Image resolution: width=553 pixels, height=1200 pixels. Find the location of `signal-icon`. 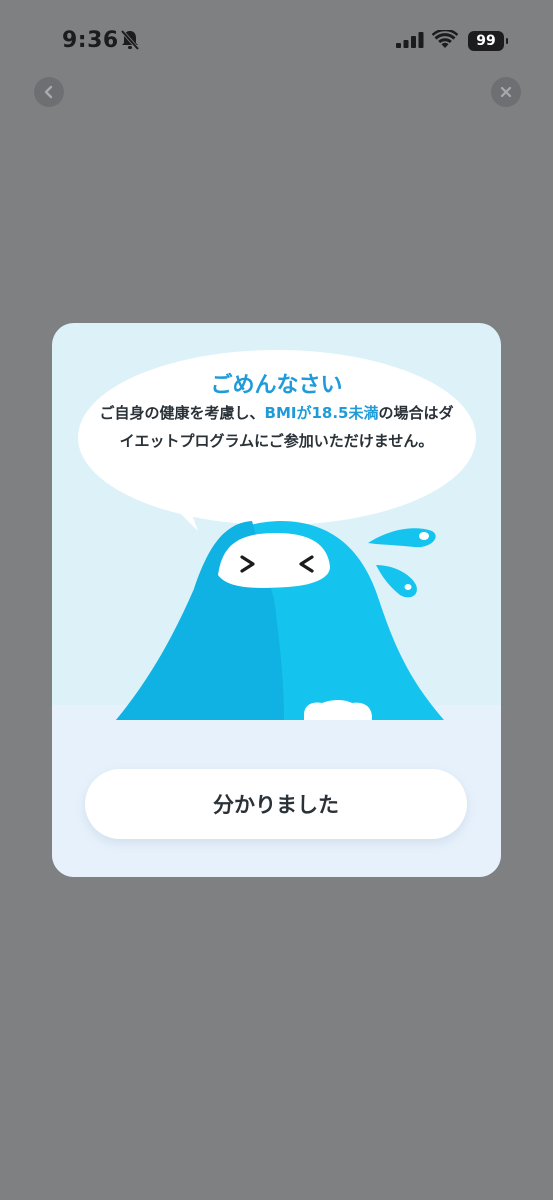

signal-icon is located at coordinates (410, 40).